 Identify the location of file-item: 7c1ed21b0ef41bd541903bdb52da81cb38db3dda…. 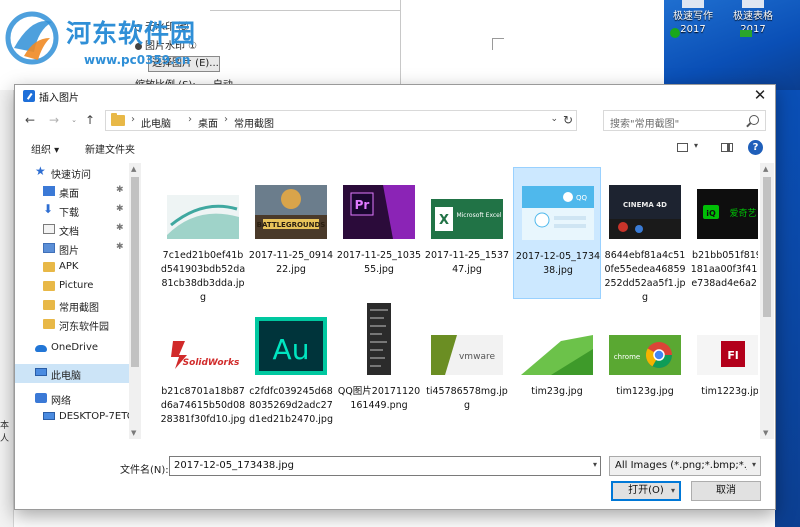
(203, 235).